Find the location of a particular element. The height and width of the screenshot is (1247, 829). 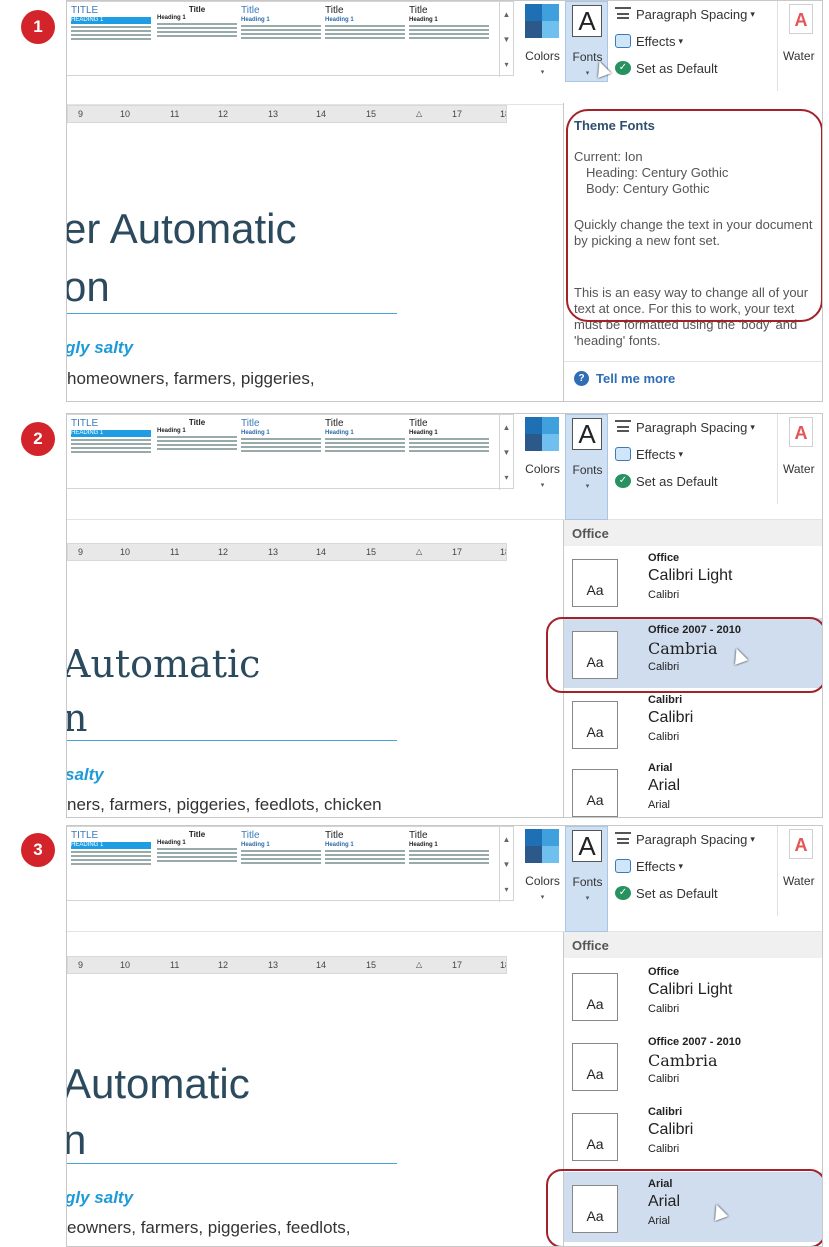

fonts-dropdown-icon: ▾ is located at coordinates (587, 486).